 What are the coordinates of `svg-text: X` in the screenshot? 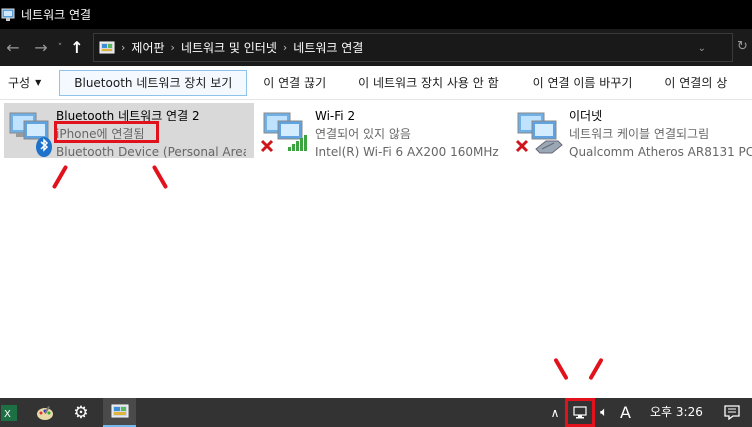 It's located at (7, 414).